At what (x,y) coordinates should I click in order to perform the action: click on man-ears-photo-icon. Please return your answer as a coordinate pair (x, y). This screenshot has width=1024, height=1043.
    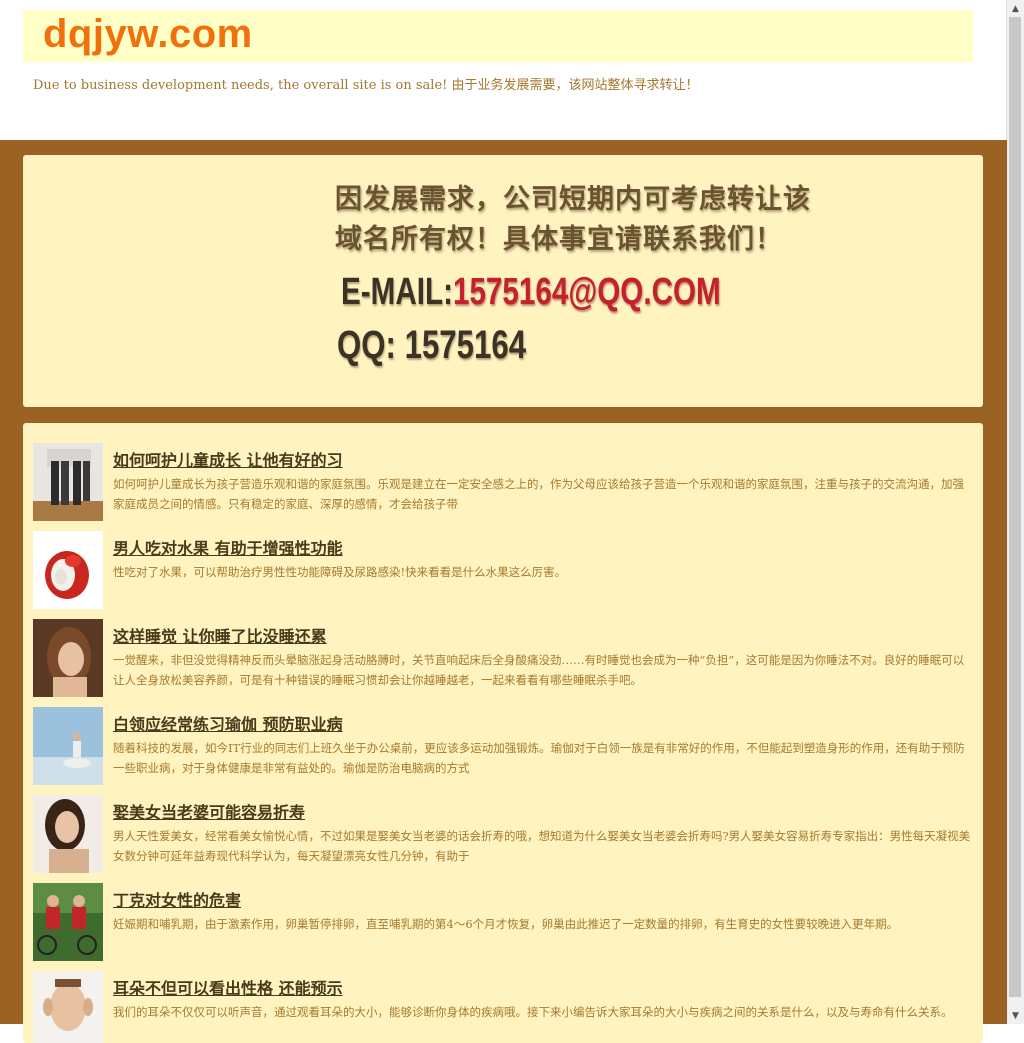
    Looking at the image, I should click on (68, 1007).